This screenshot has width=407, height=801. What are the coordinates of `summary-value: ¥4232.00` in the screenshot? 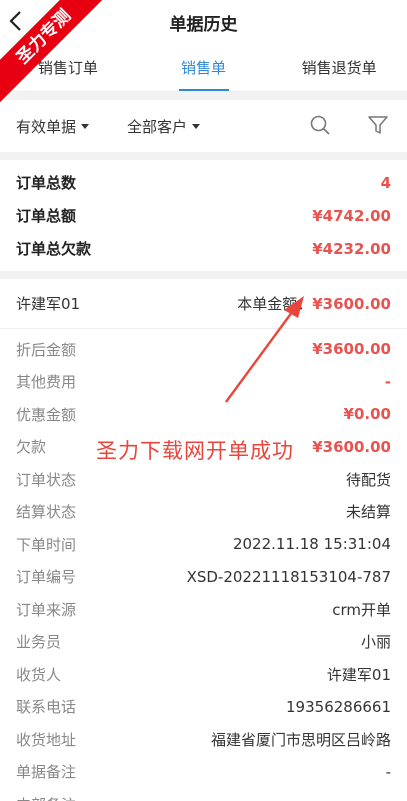 It's located at (351, 248).